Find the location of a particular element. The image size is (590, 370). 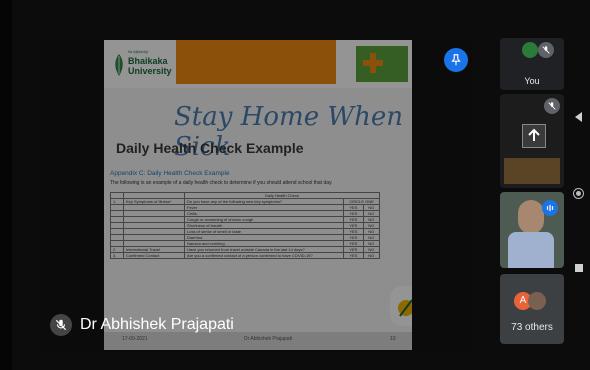

screen-share-tile is located at coordinates (532, 141).